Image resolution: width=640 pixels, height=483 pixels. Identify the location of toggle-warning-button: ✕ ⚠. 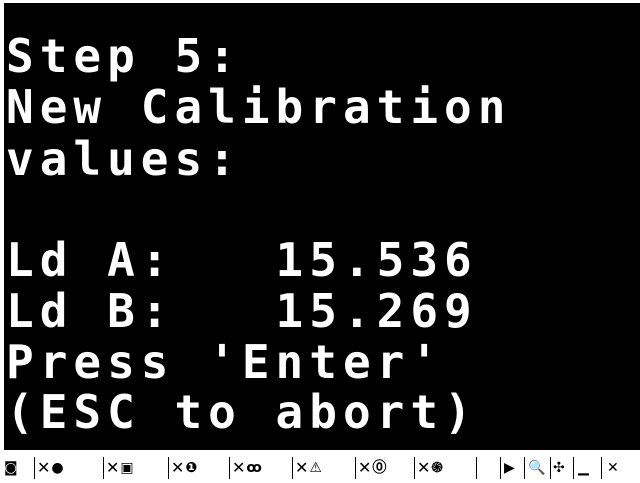
(308, 468).